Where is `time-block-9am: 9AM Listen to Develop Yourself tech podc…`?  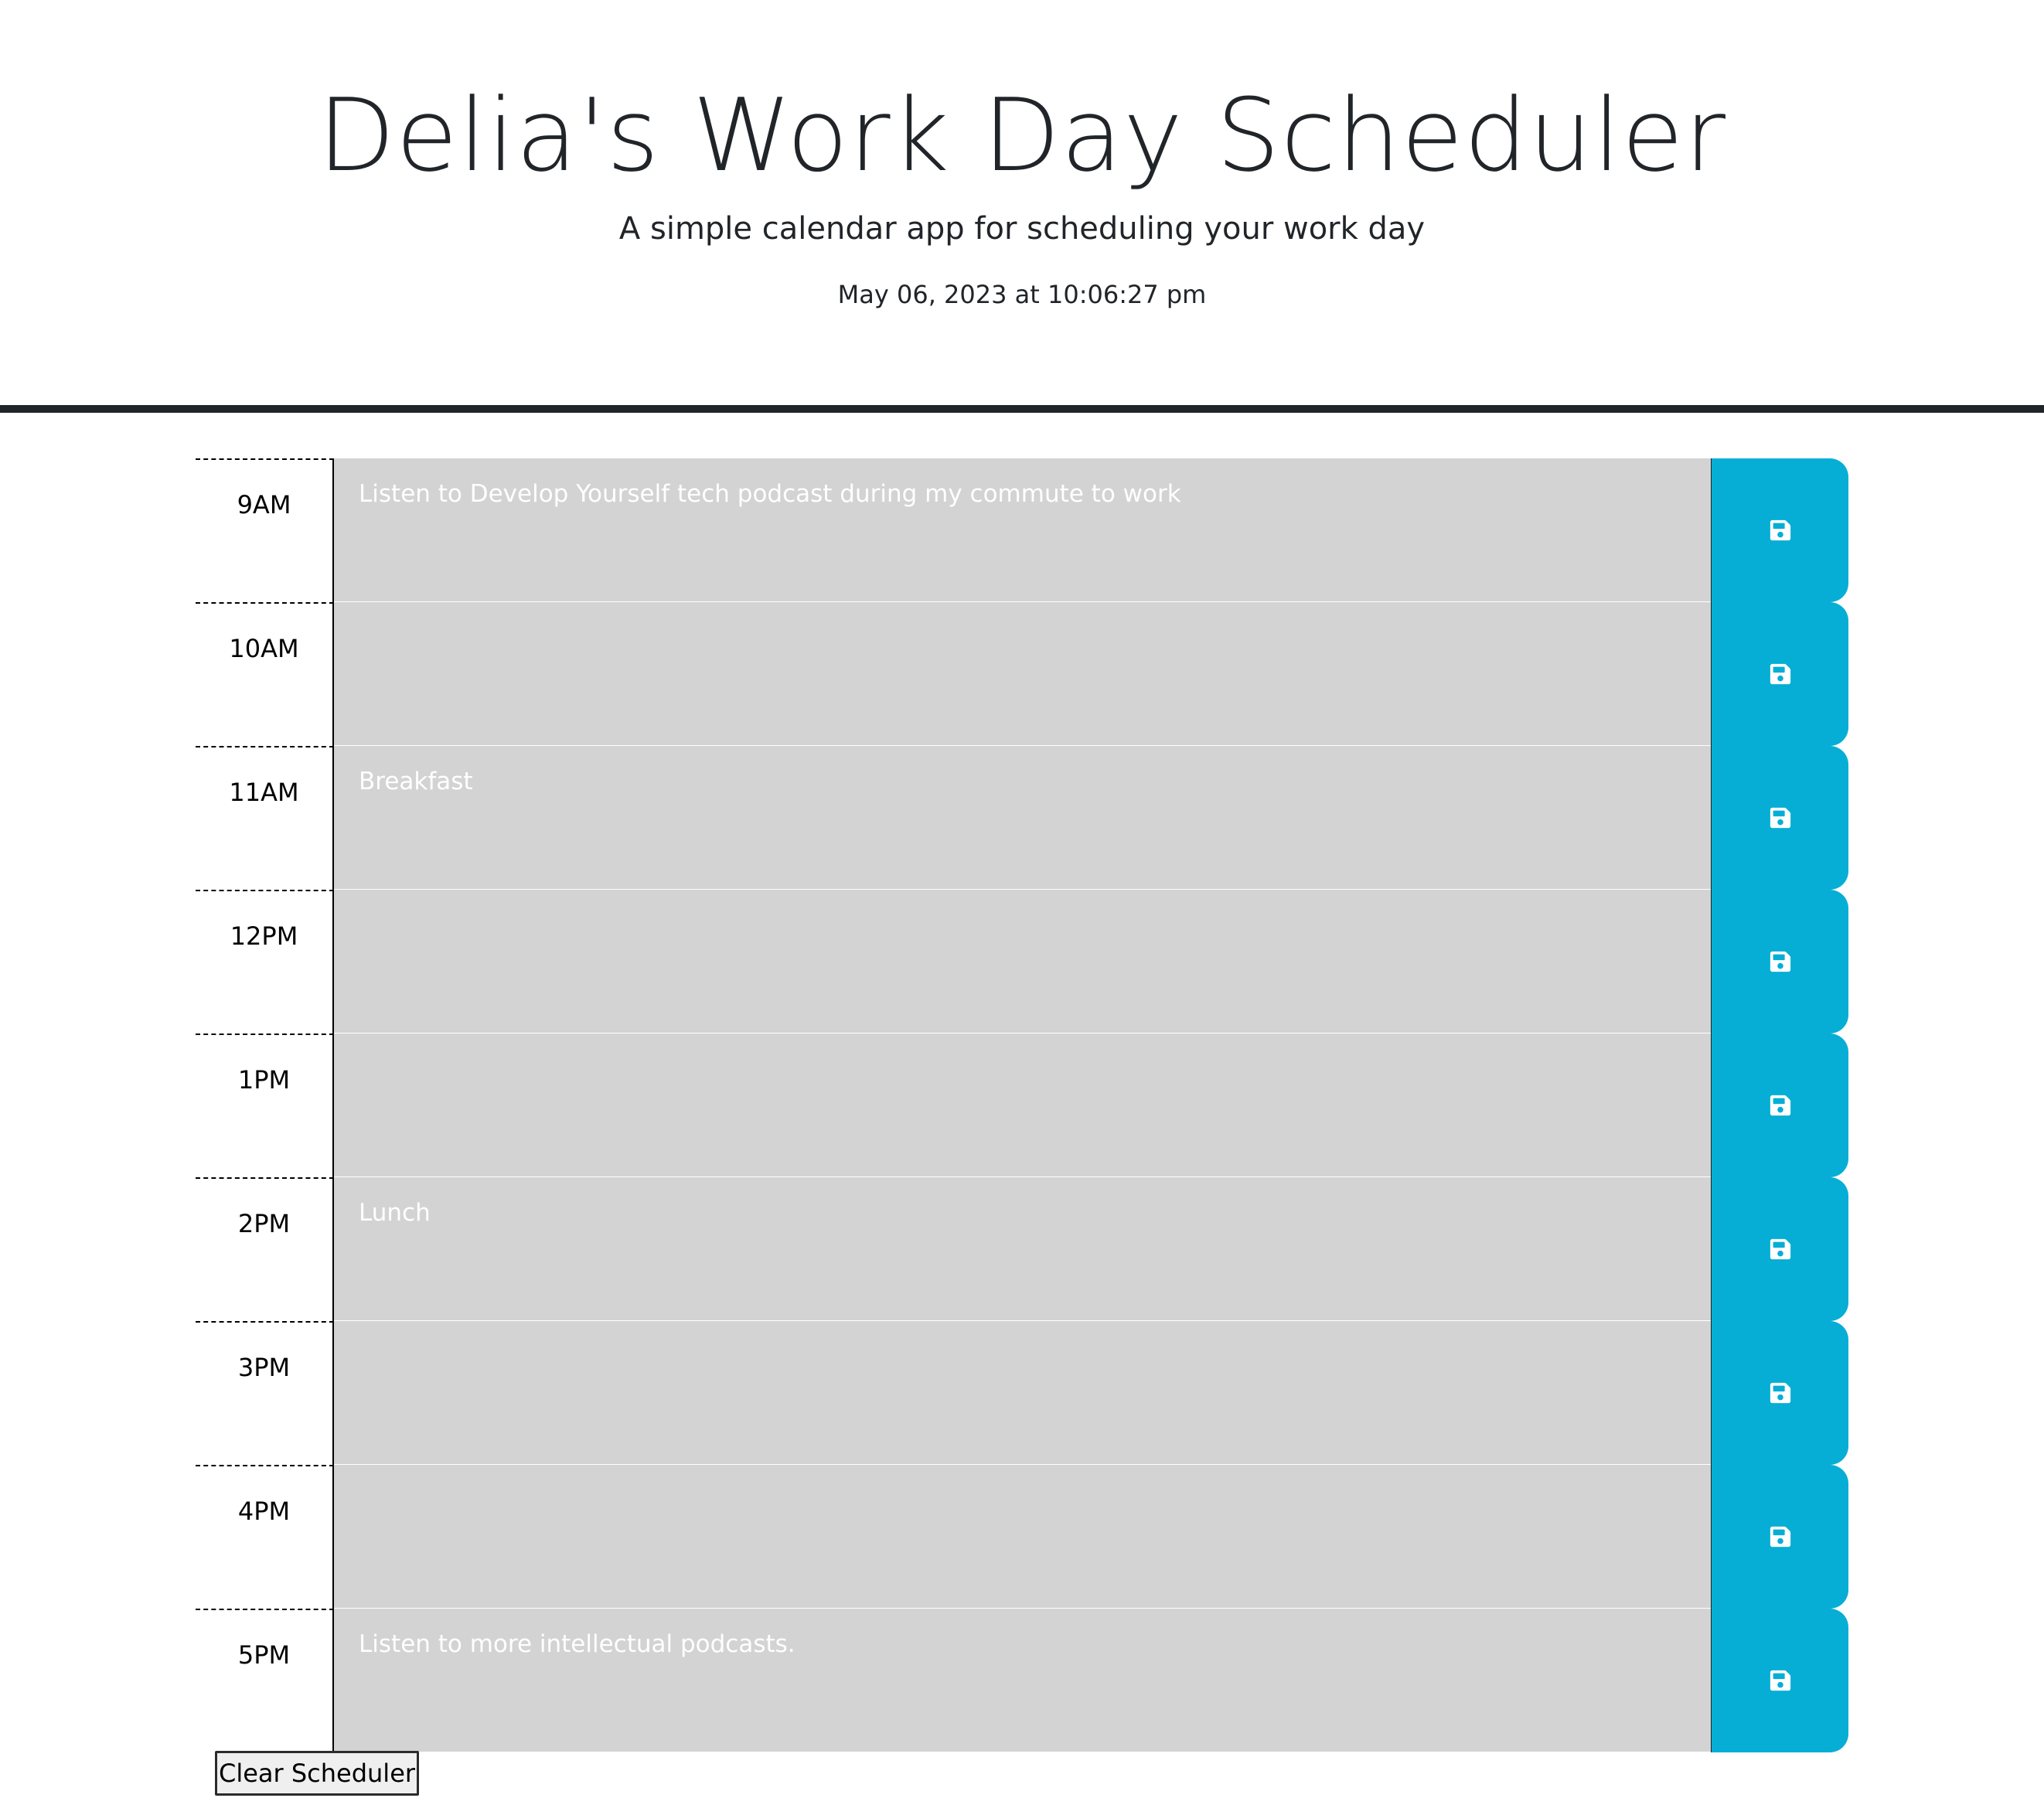 time-block-9am: 9AM Listen to Develop Yourself tech podc… is located at coordinates (1022, 530).